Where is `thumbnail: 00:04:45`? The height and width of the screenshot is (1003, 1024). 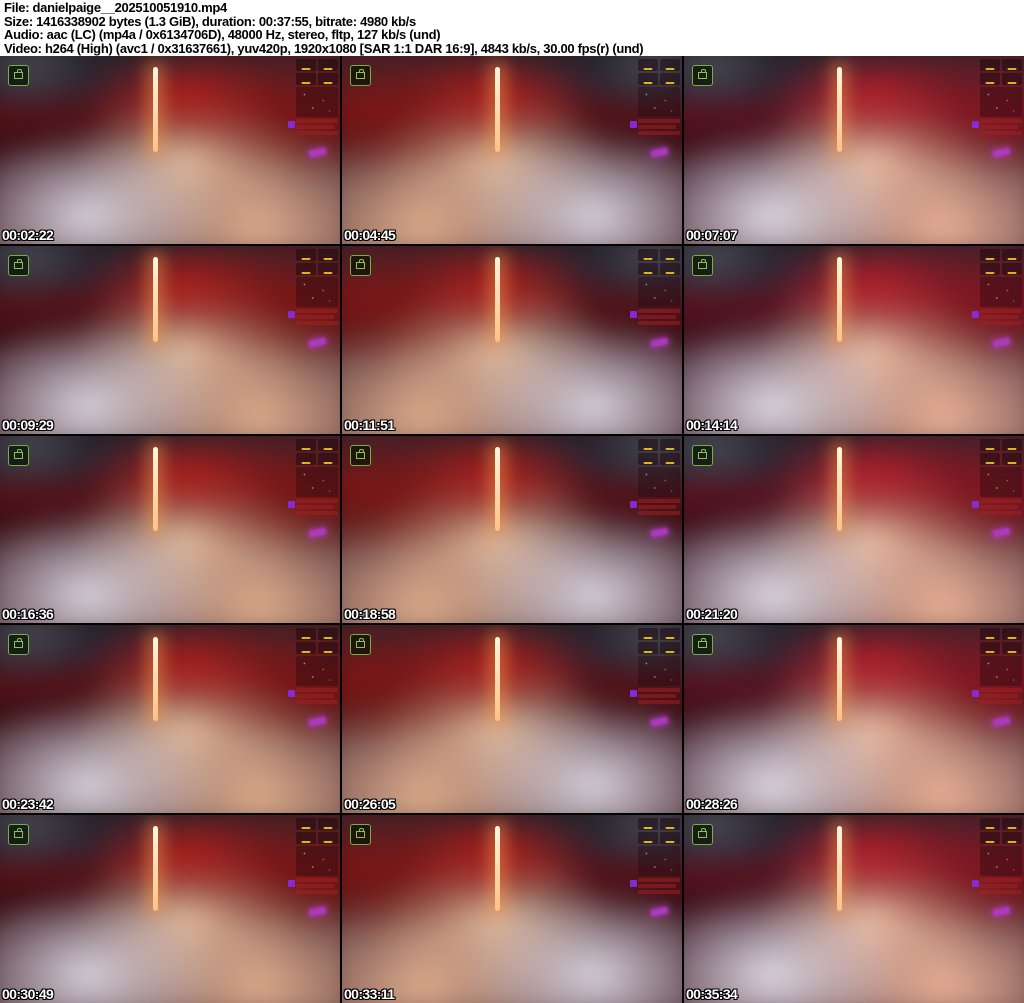 thumbnail: 00:04:45 is located at coordinates (512, 150).